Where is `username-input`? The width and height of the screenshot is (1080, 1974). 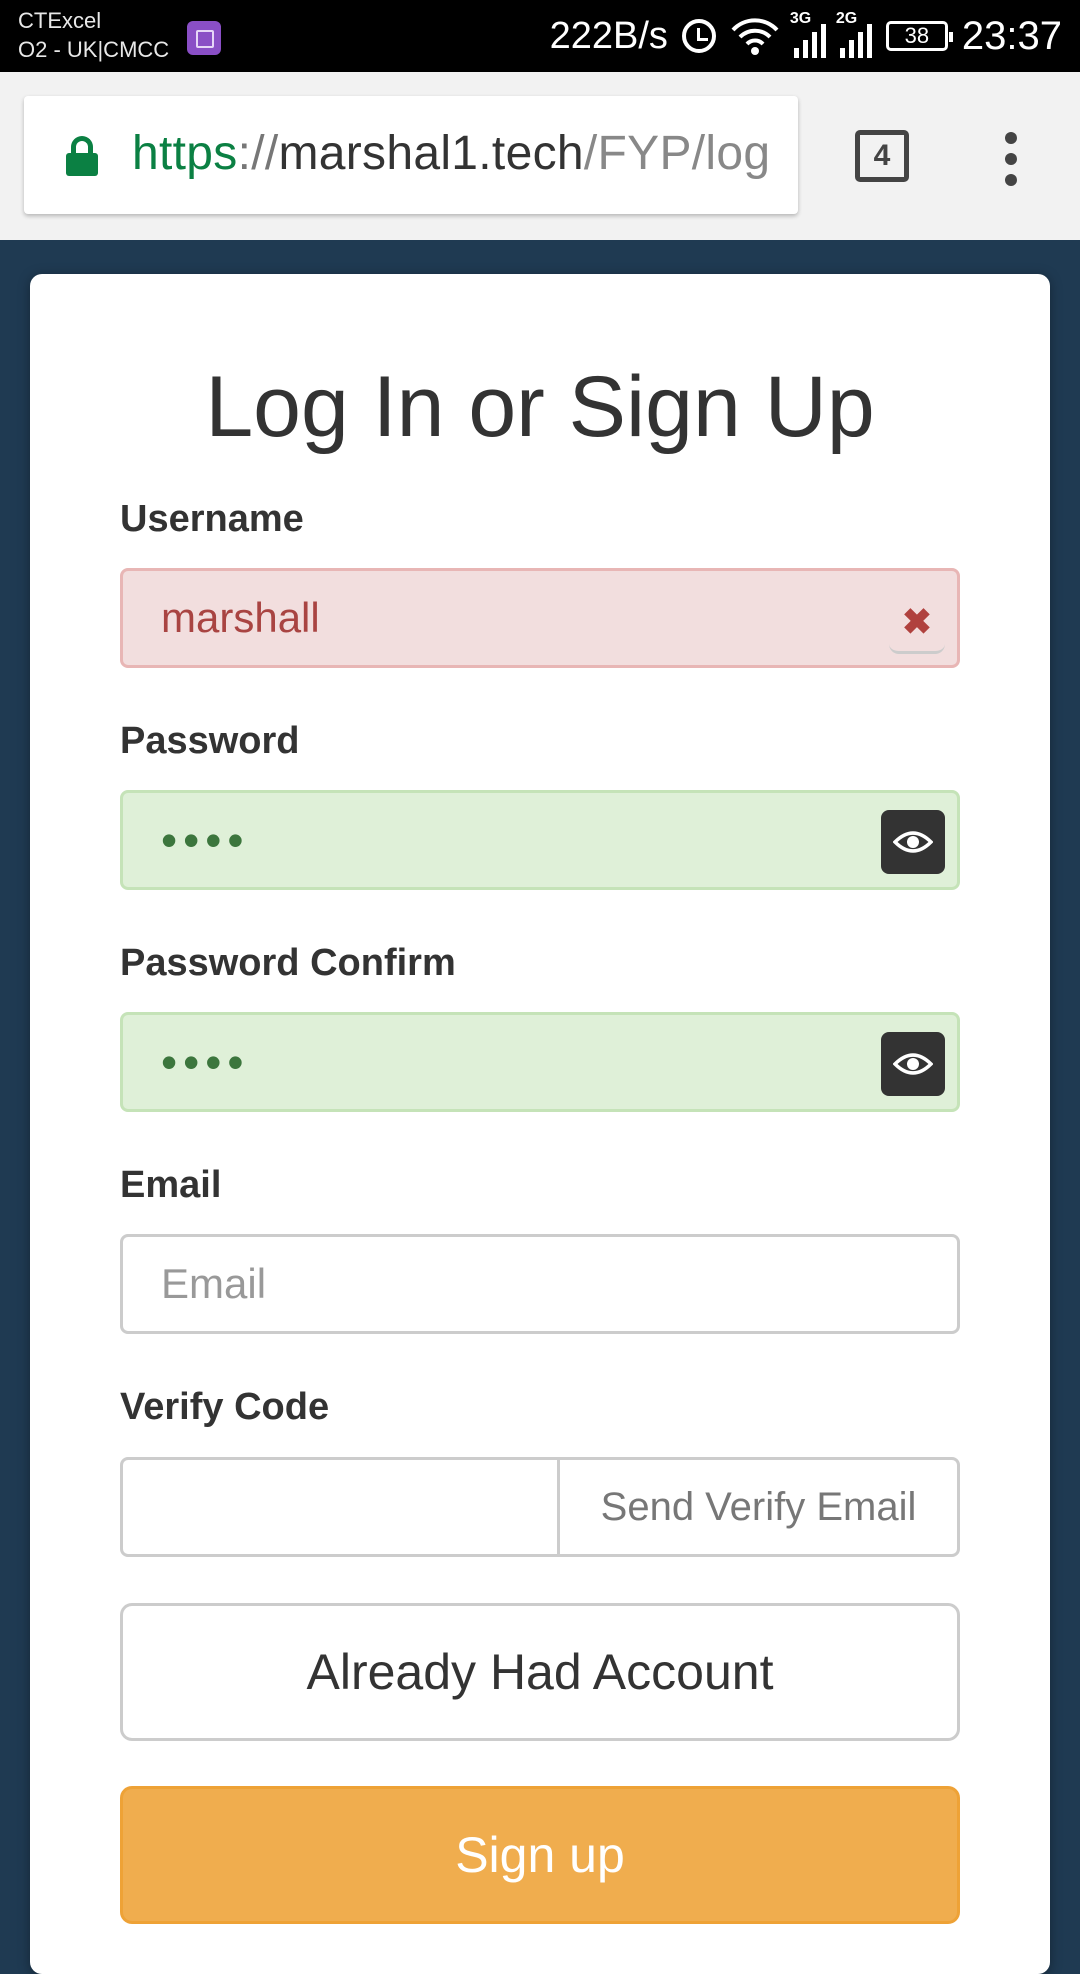
username-input is located at coordinates (540, 618).